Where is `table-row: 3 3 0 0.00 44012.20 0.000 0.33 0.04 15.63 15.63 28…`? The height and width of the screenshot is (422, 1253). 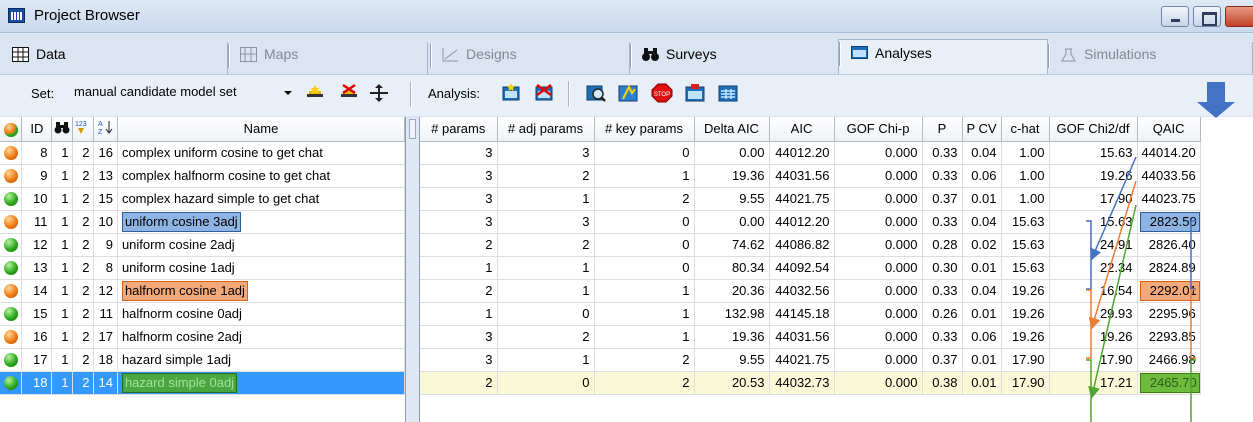
table-row: 3 3 0 0.00 44012.20 0.000 0.33 0.04 15.63 15.63 28… is located at coordinates (810, 222).